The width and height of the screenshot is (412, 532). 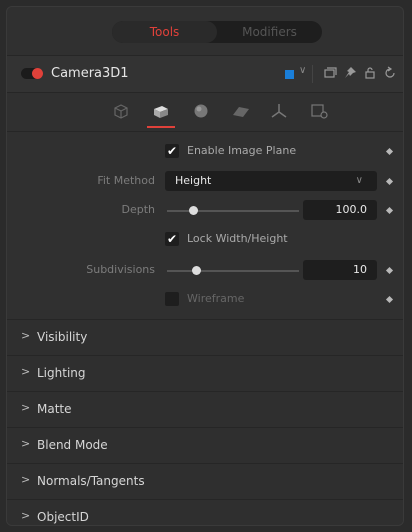 What do you see at coordinates (279, 111) in the screenshot?
I see `transform-tab-icon` at bounding box center [279, 111].